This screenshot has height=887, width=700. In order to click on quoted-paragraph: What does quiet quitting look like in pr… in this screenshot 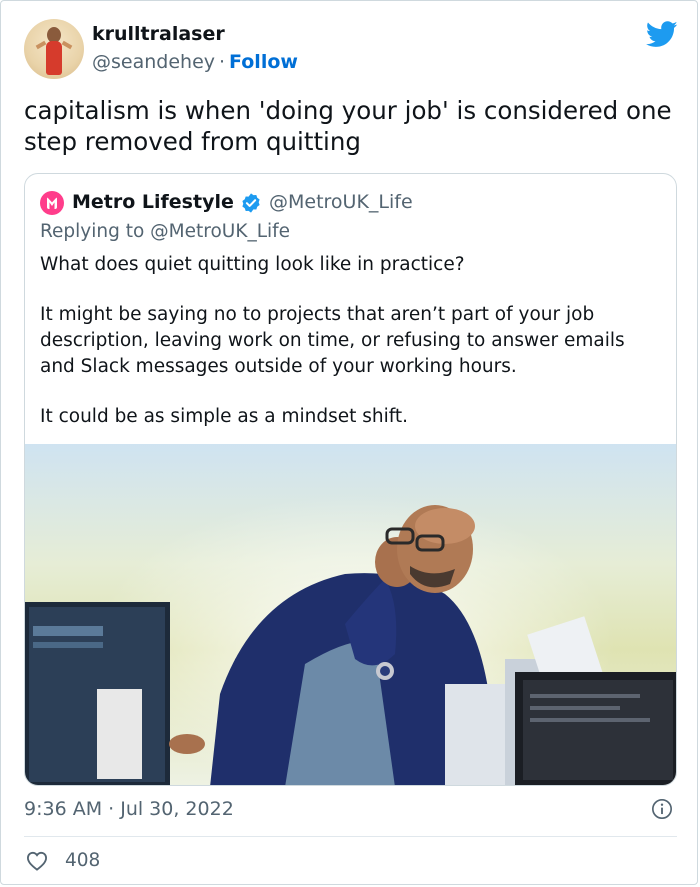, I will do `click(252, 264)`.